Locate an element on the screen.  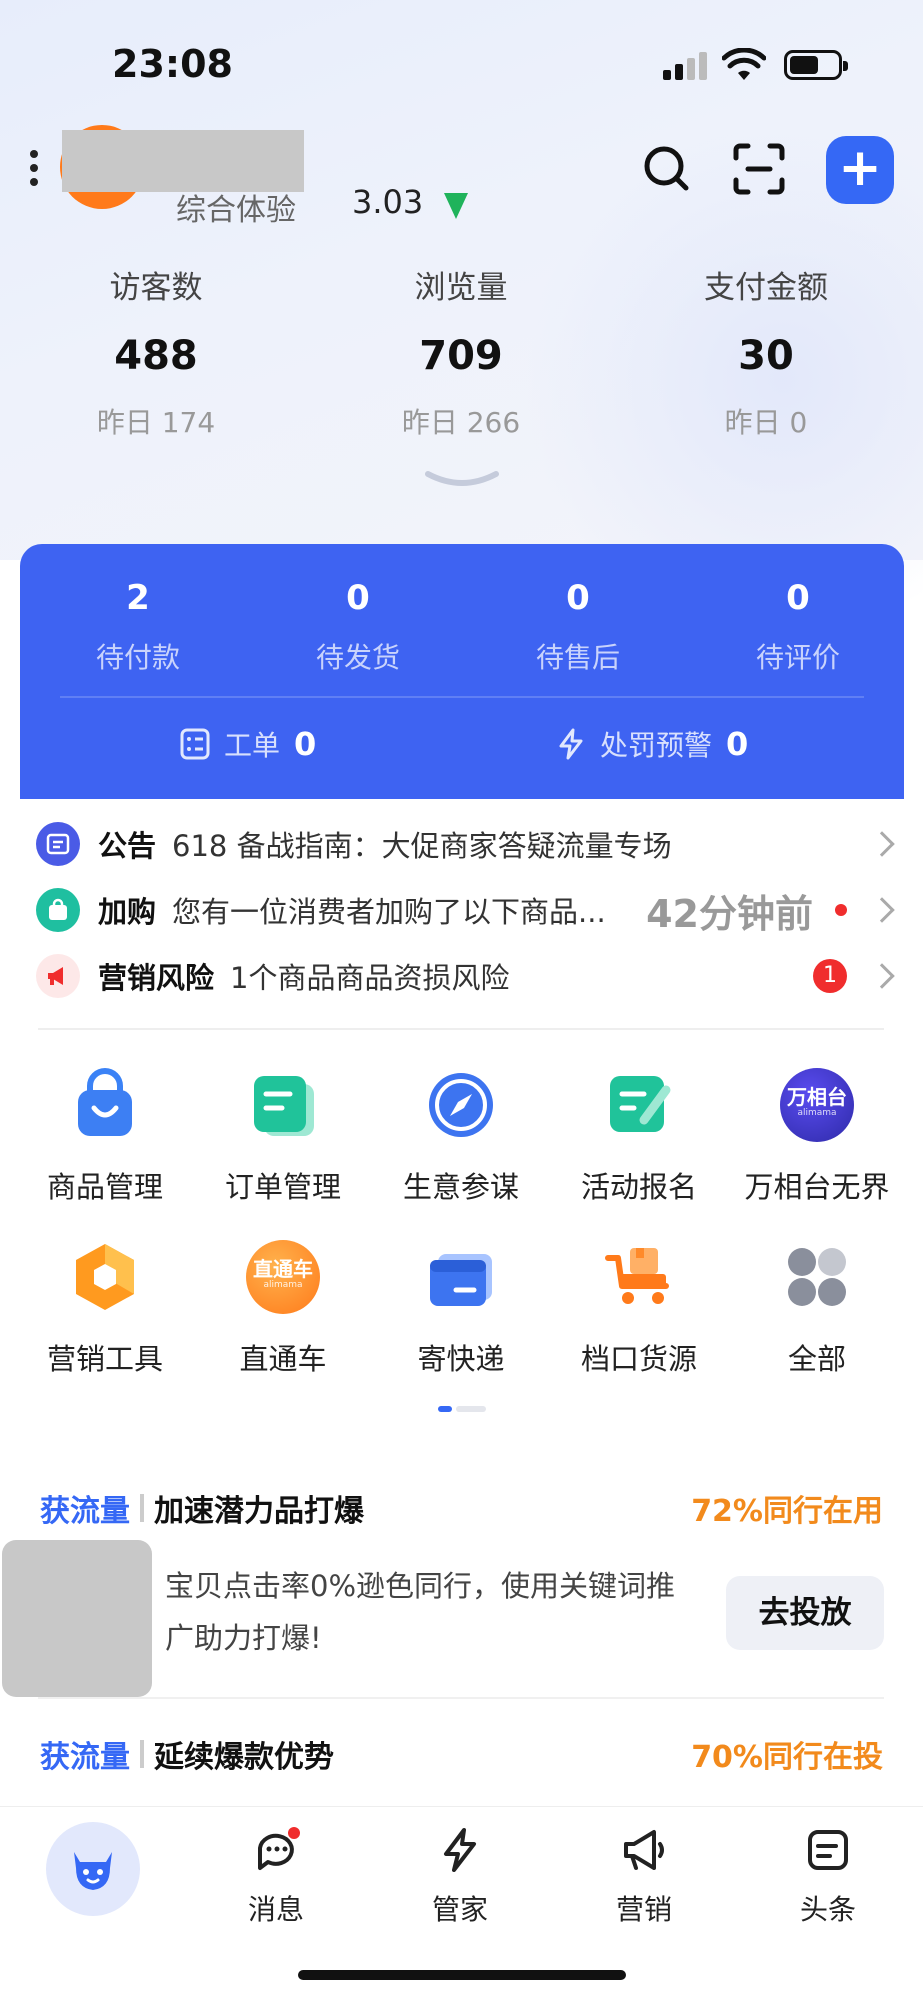
wanxiangtai-logo: 万相台 alimama is located at coordinates (817, 1105).